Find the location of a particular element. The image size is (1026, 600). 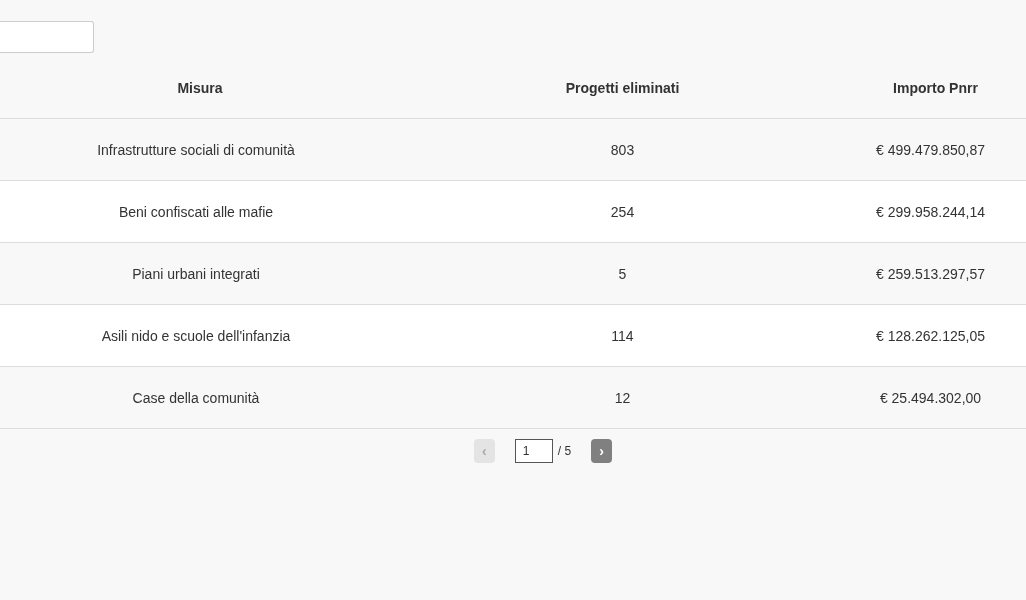

table-cell-text: € 25.494.302,00 is located at coordinates (930, 398).